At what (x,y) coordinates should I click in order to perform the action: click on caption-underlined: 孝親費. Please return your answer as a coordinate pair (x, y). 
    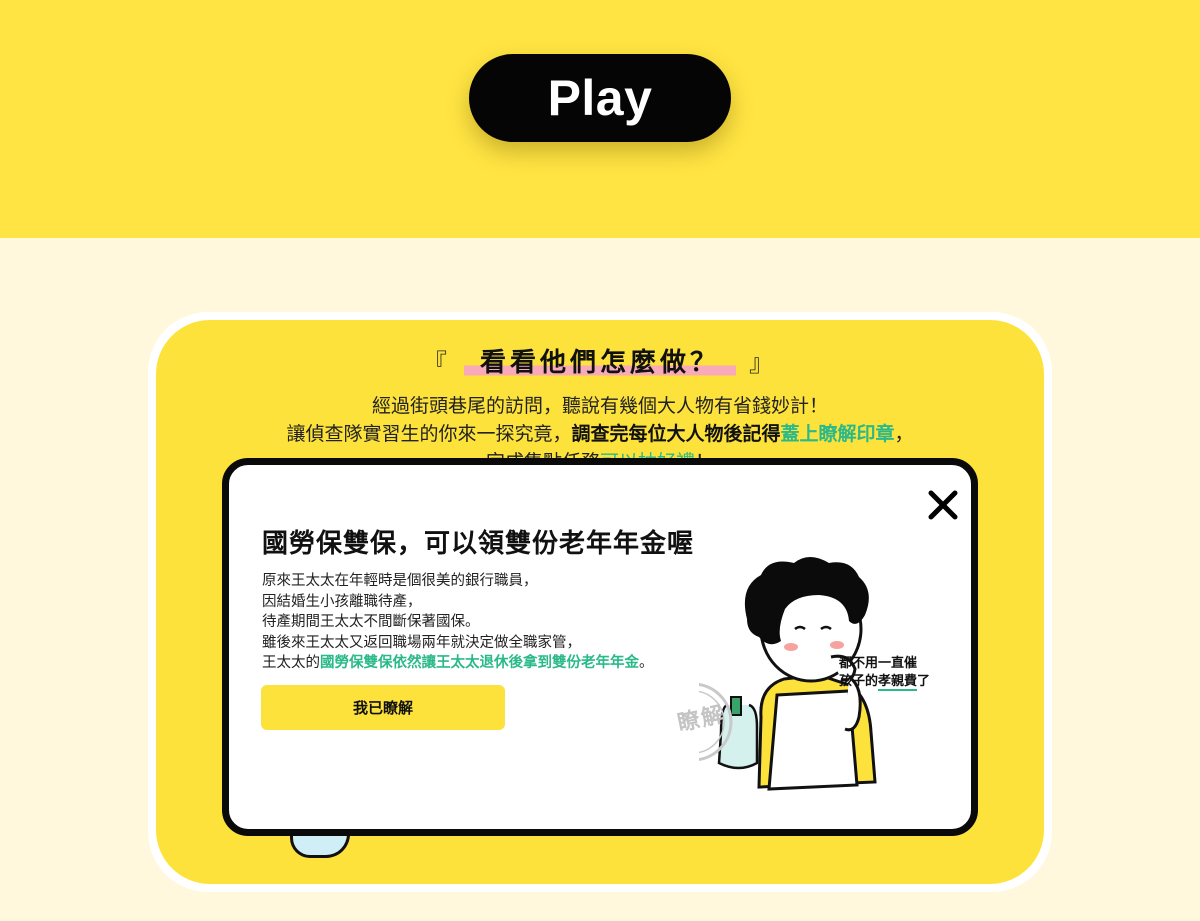
    Looking at the image, I should click on (898, 682).